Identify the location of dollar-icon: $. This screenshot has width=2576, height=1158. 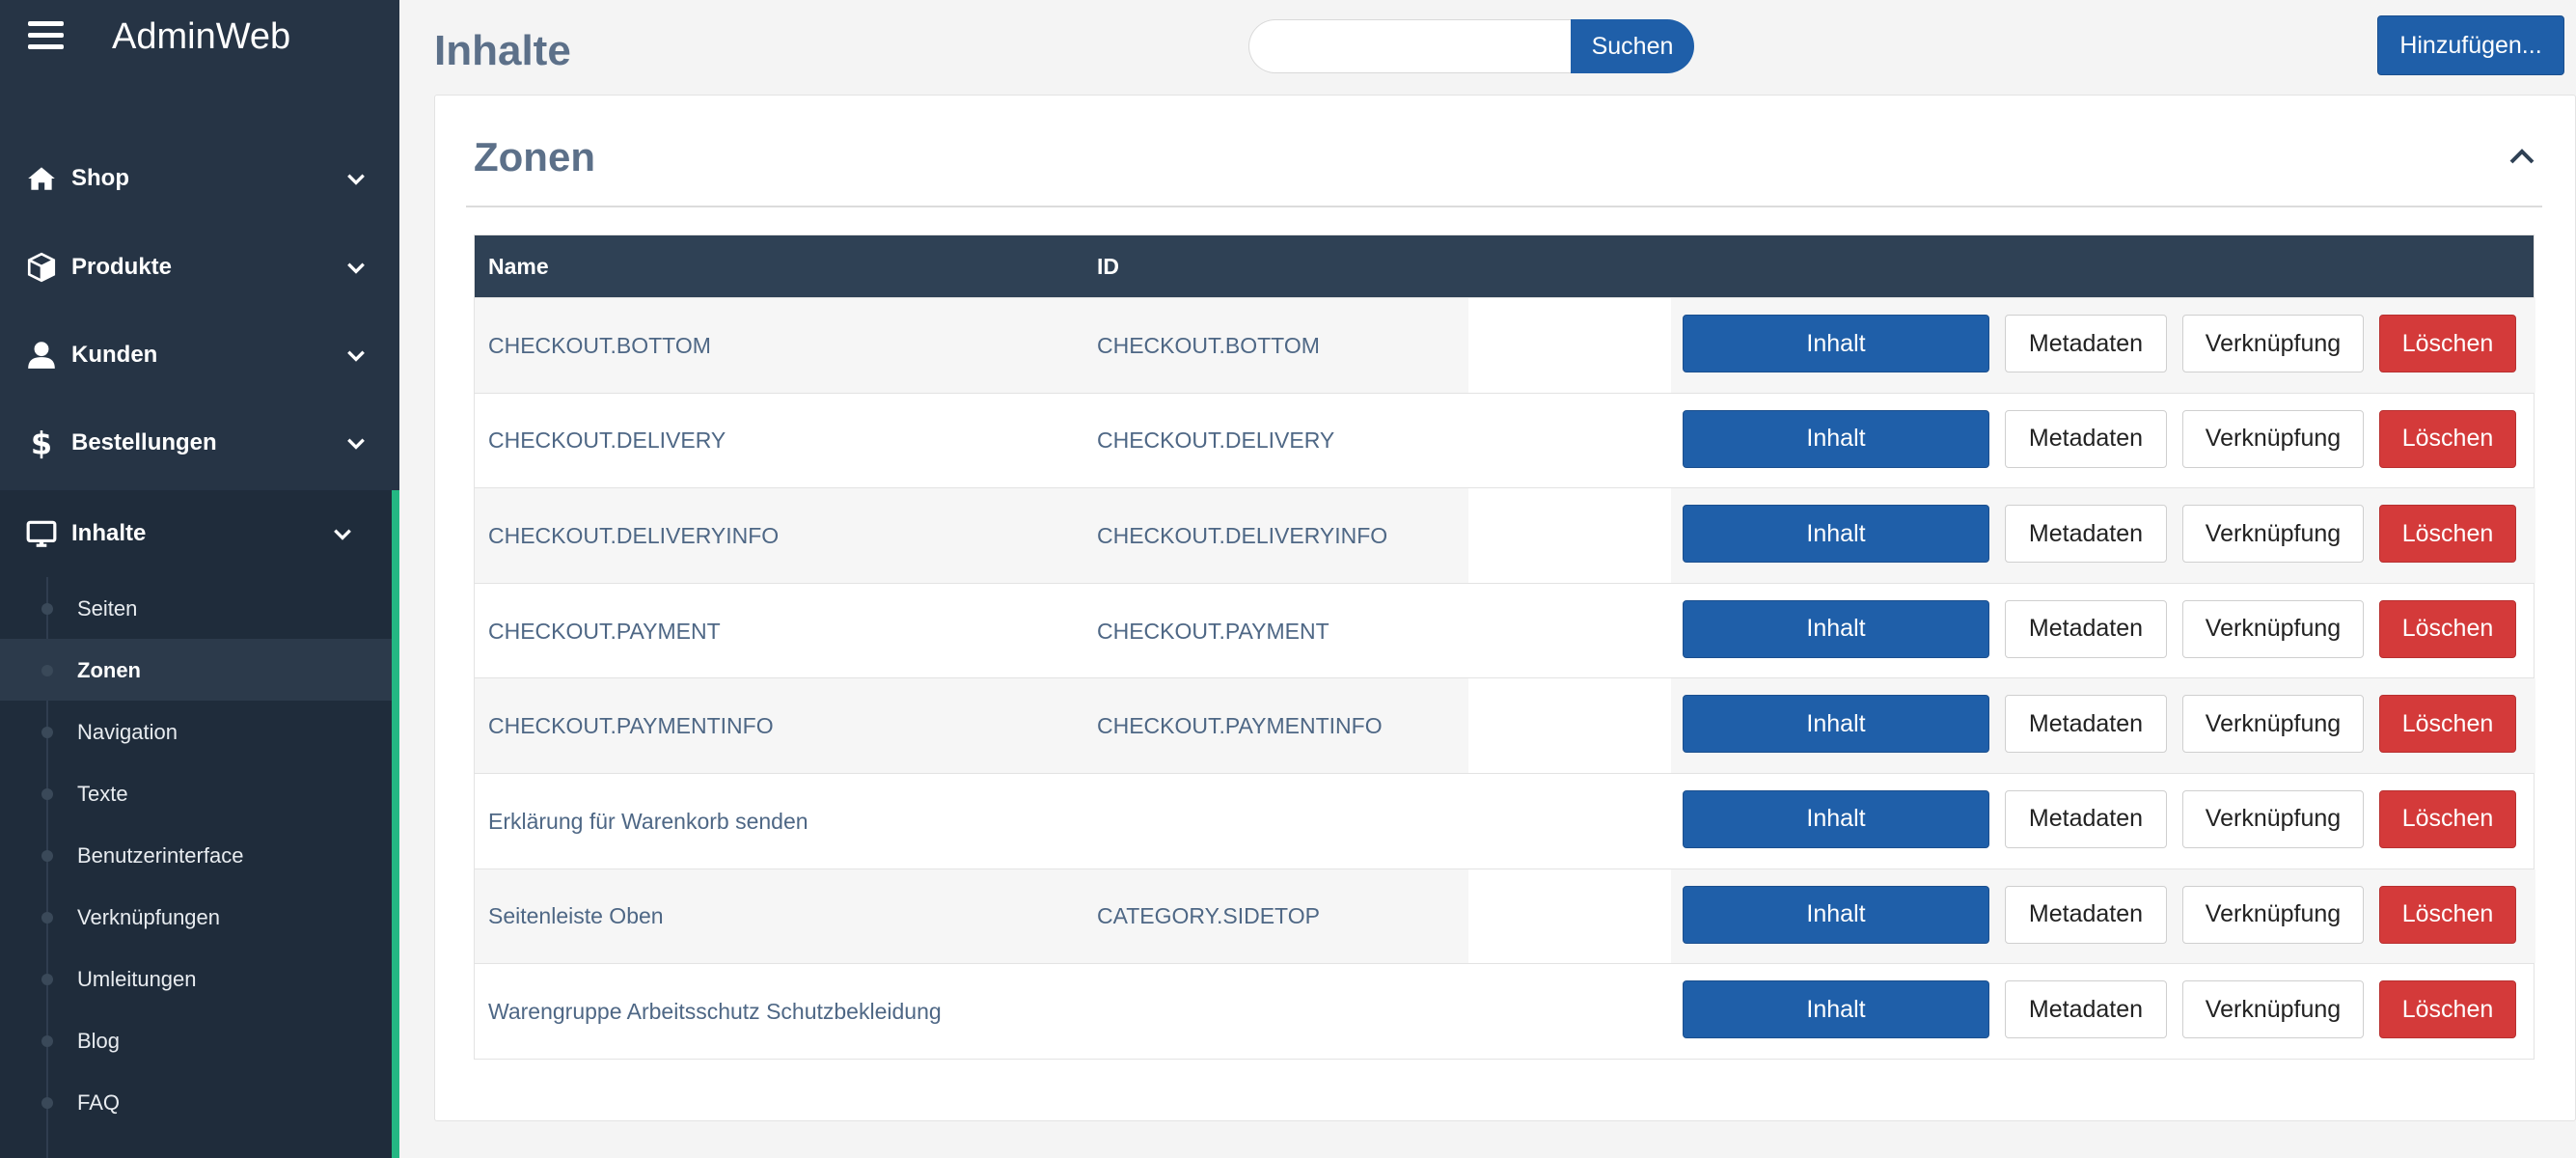
(42, 443).